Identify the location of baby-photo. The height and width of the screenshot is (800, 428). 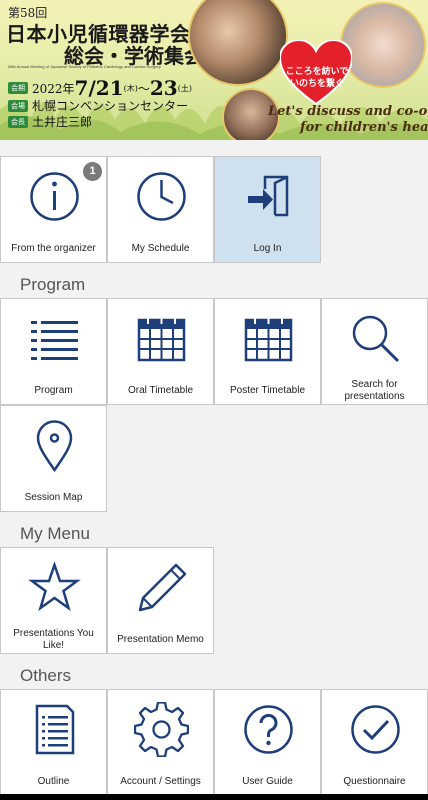
(383, 45).